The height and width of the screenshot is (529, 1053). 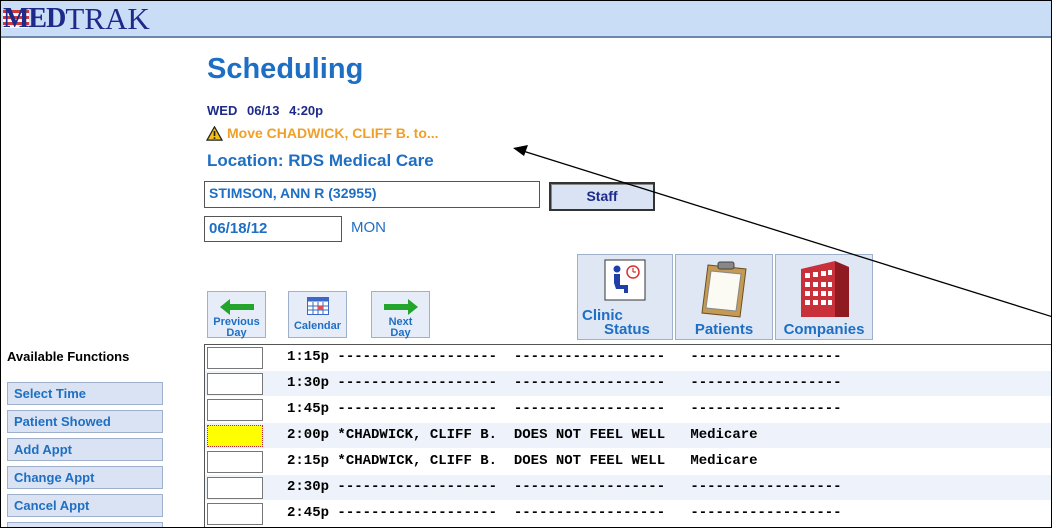 I want to click on previous-day-label-2: Day, so click(x=236, y=333).